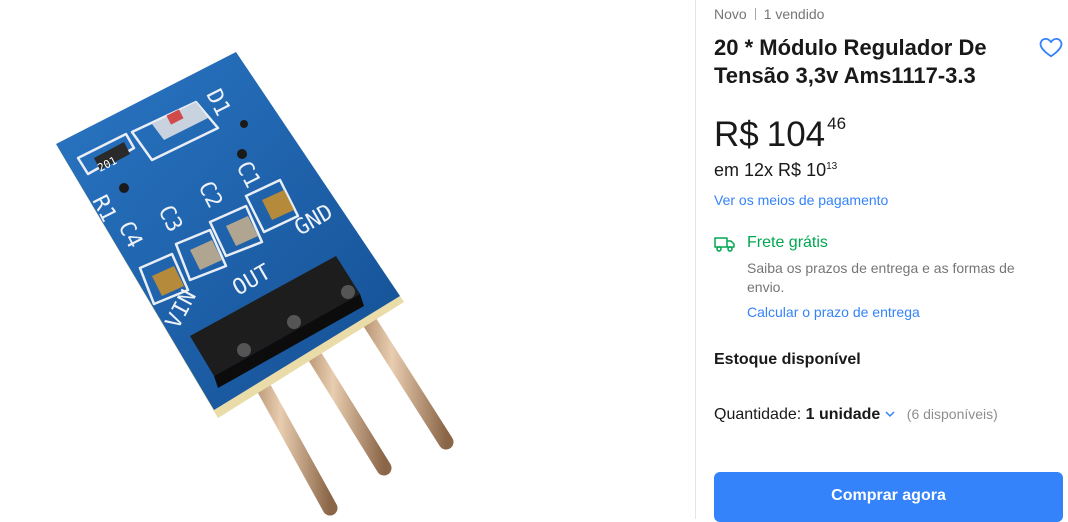 Image resolution: width=1068 pixels, height=522 pixels. Describe the element at coordinates (801, 200) in the screenshot. I see `payment-methods-link: Ver os meios de pagamento` at that location.